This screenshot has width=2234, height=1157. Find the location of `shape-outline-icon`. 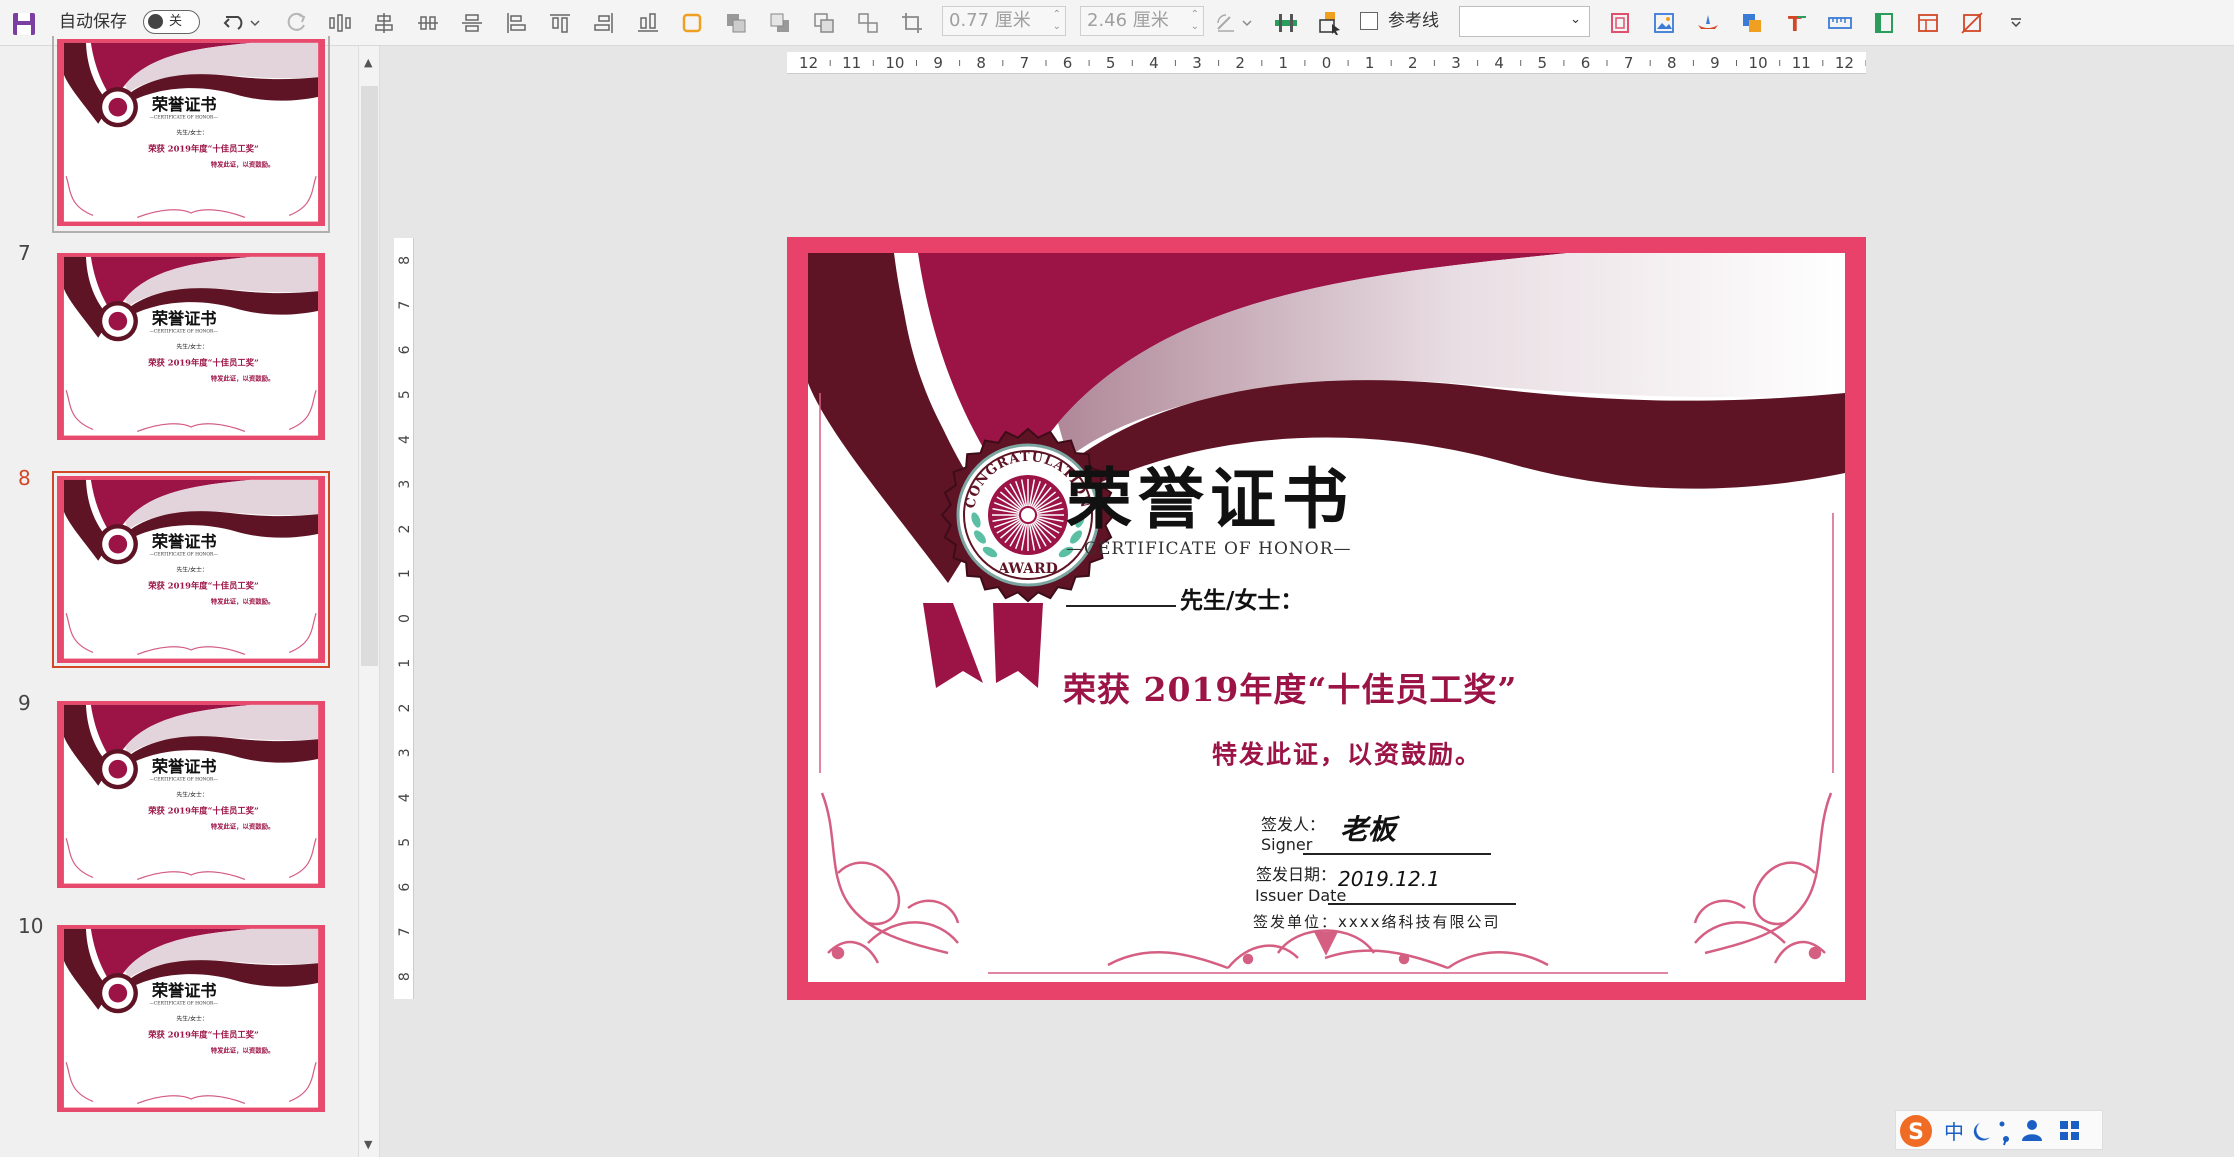

shape-outline-icon is located at coordinates (692, 23).